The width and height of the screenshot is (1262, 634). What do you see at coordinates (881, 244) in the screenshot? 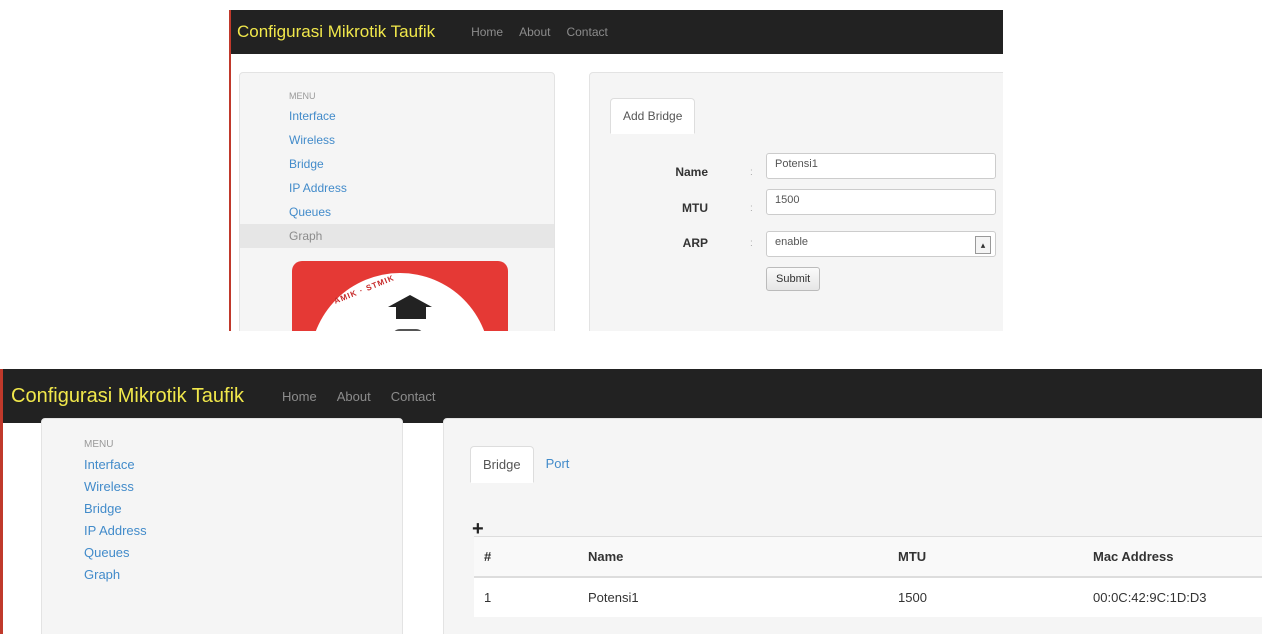
I see `arp-select: enable ▴` at bounding box center [881, 244].